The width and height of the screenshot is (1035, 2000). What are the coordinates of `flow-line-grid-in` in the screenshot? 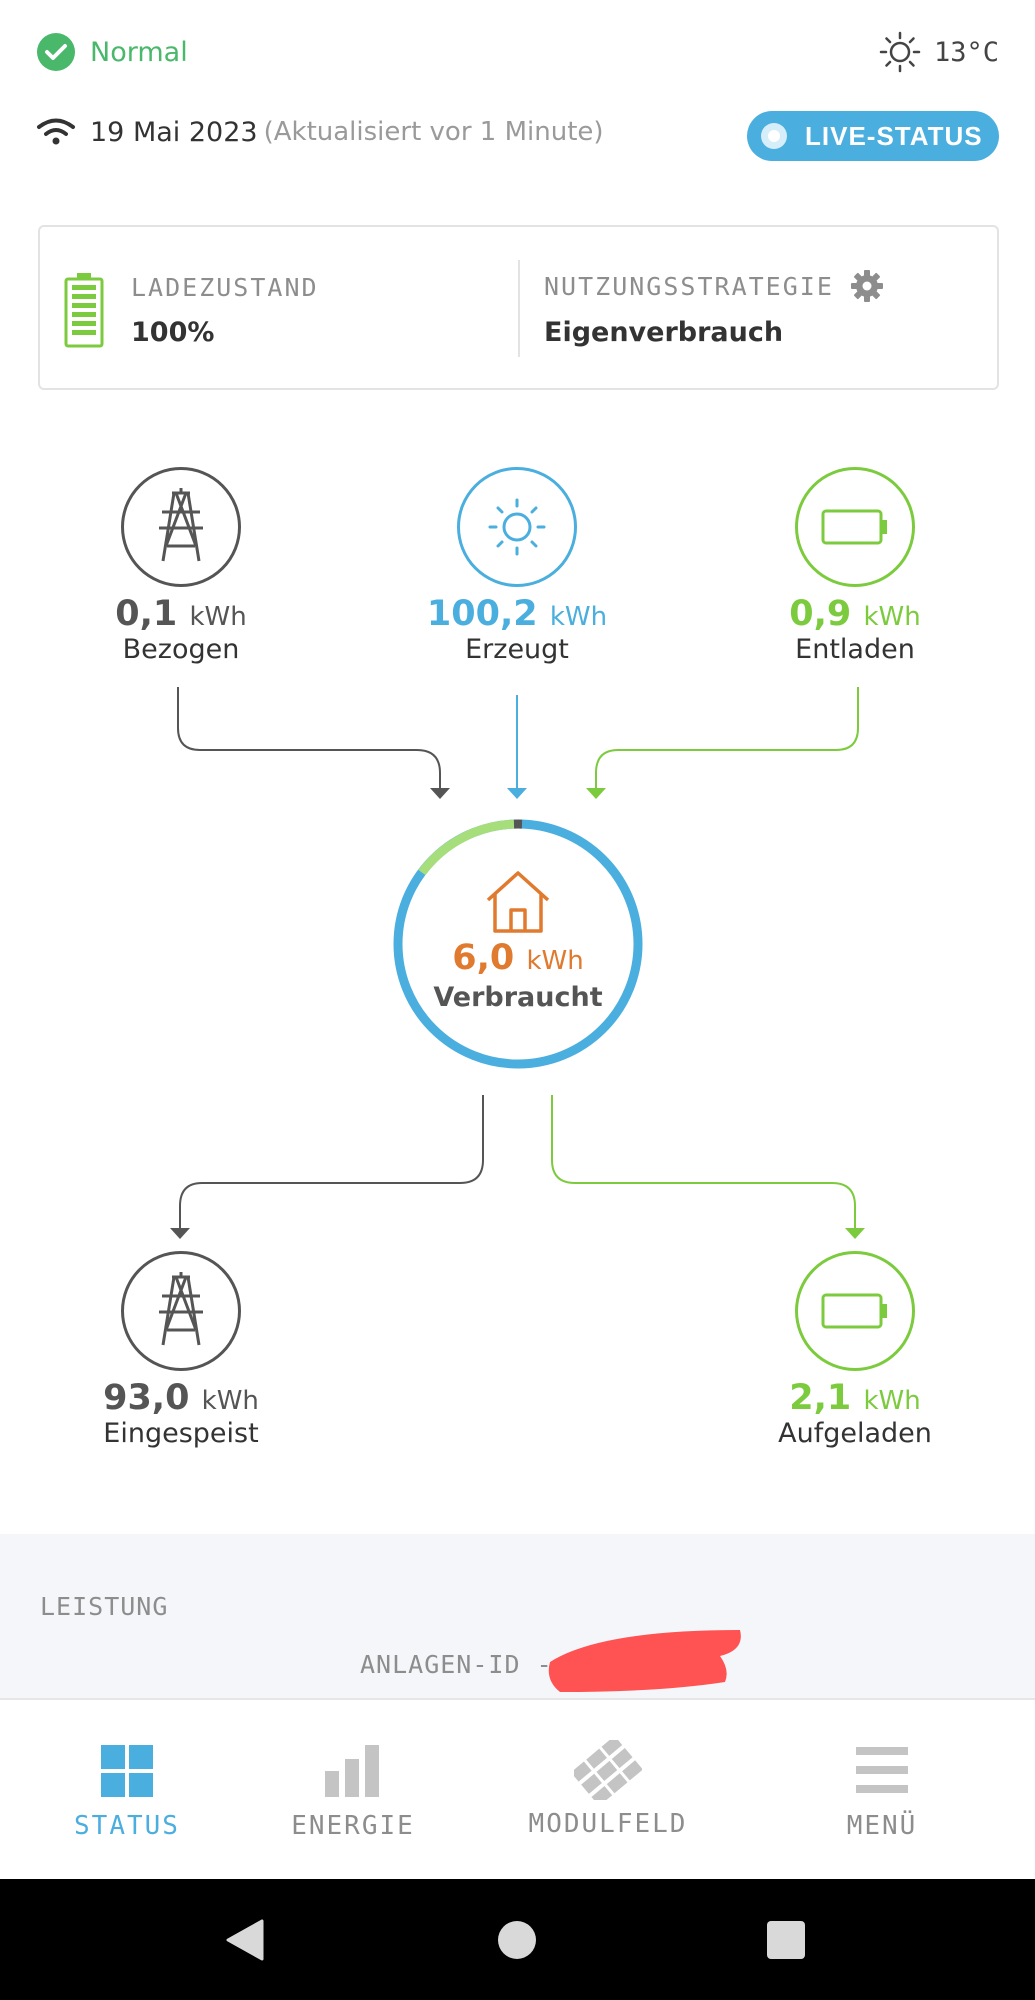 It's located at (309, 737).